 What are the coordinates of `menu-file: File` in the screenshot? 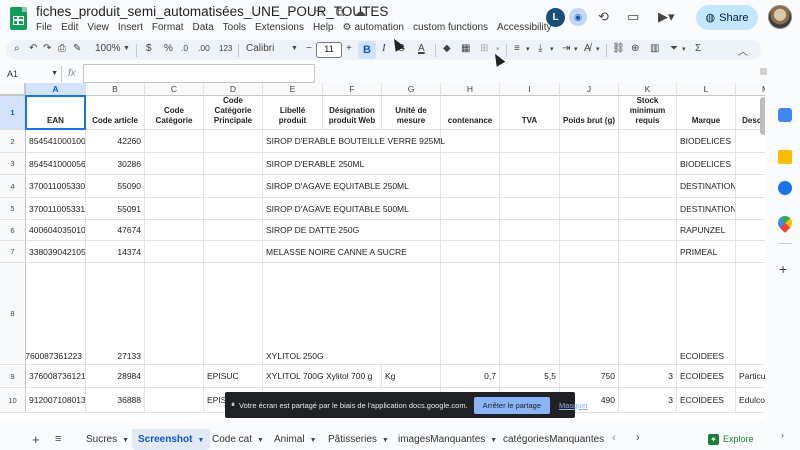 It's located at (44, 27).